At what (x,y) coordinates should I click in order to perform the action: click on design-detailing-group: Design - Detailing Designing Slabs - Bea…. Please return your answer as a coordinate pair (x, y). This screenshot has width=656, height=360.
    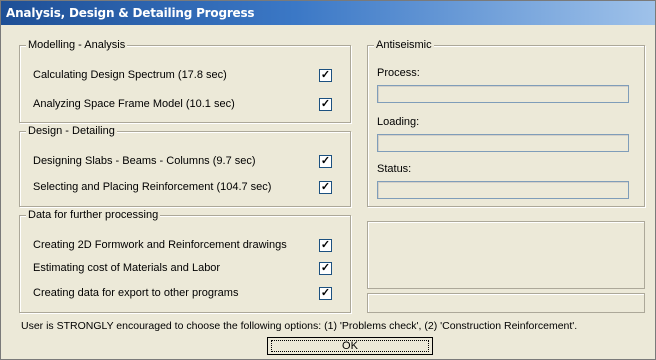
    Looking at the image, I should click on (185, 166).